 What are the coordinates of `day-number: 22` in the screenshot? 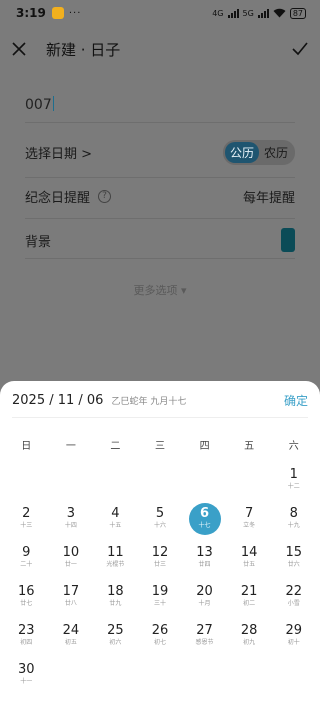 It's located at (293, 591).